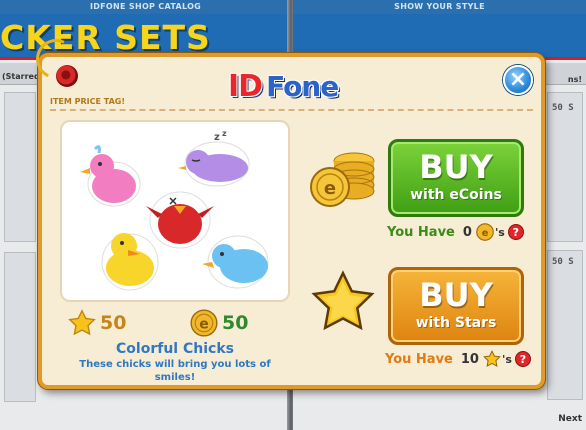  I want to click on idfone-logo: ID Fone, so click(283, 86).